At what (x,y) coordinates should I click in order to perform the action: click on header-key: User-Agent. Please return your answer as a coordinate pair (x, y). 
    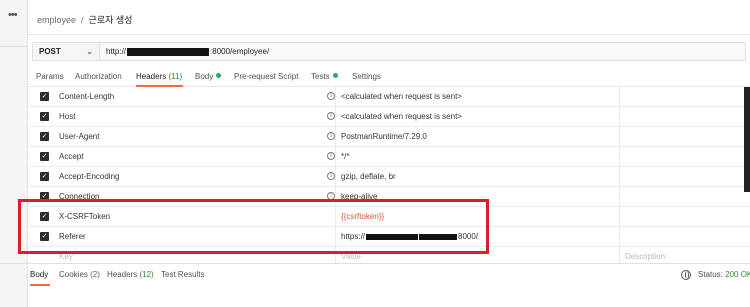
    Looking at the image, I should click on (79, 136).